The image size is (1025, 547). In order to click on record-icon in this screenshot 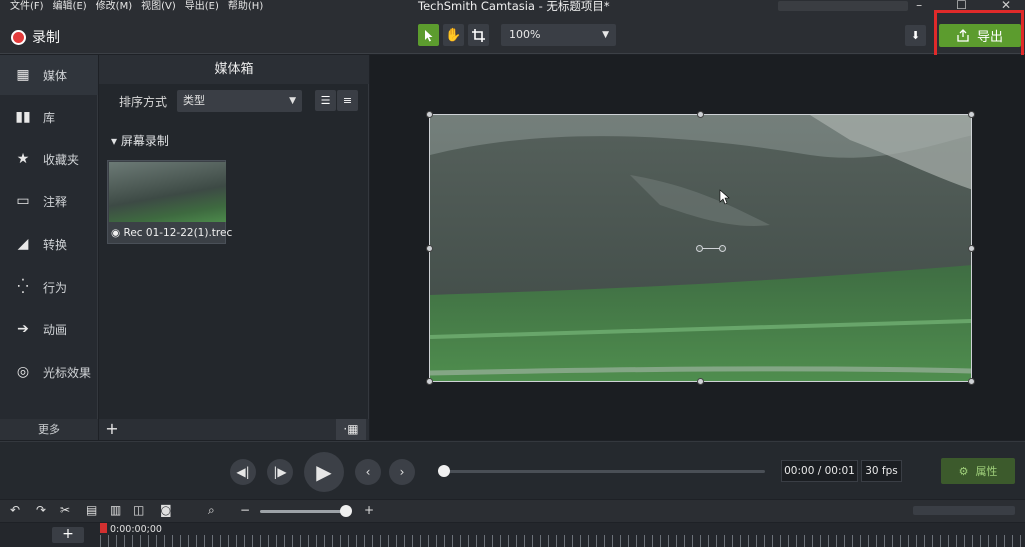, I will do `click(18, 37)`.